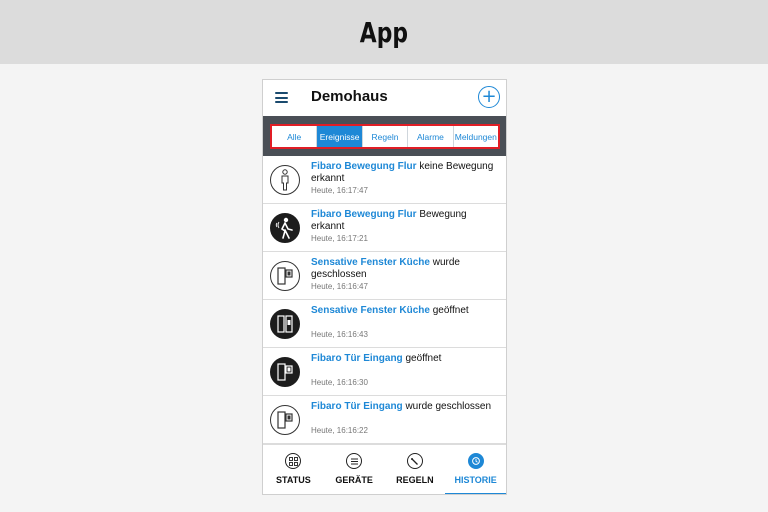 The width and height of the screenshot is (768, 512). What do you see at coordinates (339, 430) in the screenshot?
I see `event-time: Heute, 16:16:22` at bounding box center [339, 430].